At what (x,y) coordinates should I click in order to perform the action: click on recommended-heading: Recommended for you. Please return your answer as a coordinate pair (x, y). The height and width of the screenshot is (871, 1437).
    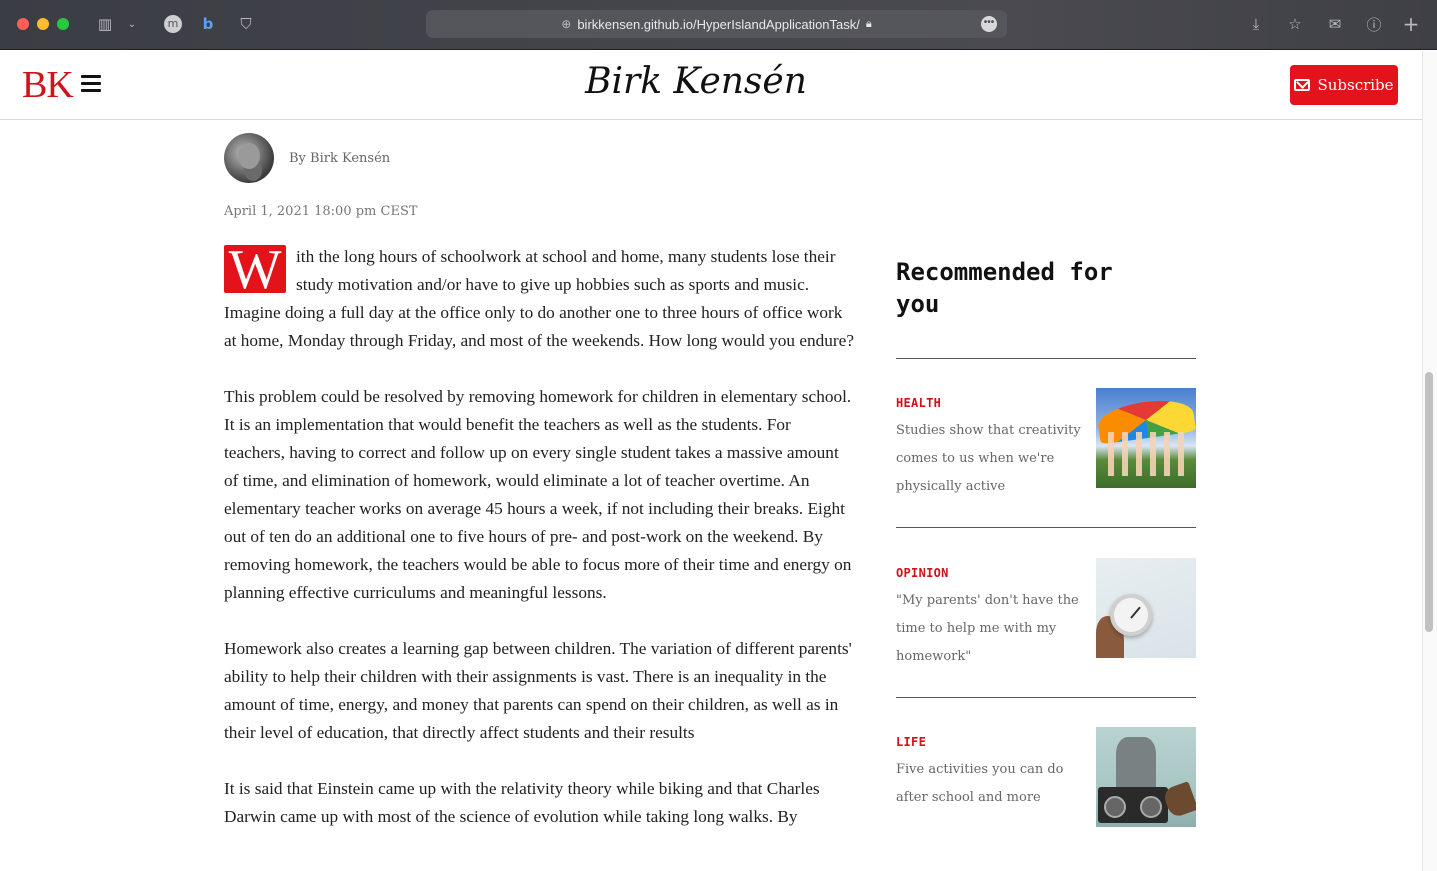
    Looking at the image, I should click on (1004, 288).